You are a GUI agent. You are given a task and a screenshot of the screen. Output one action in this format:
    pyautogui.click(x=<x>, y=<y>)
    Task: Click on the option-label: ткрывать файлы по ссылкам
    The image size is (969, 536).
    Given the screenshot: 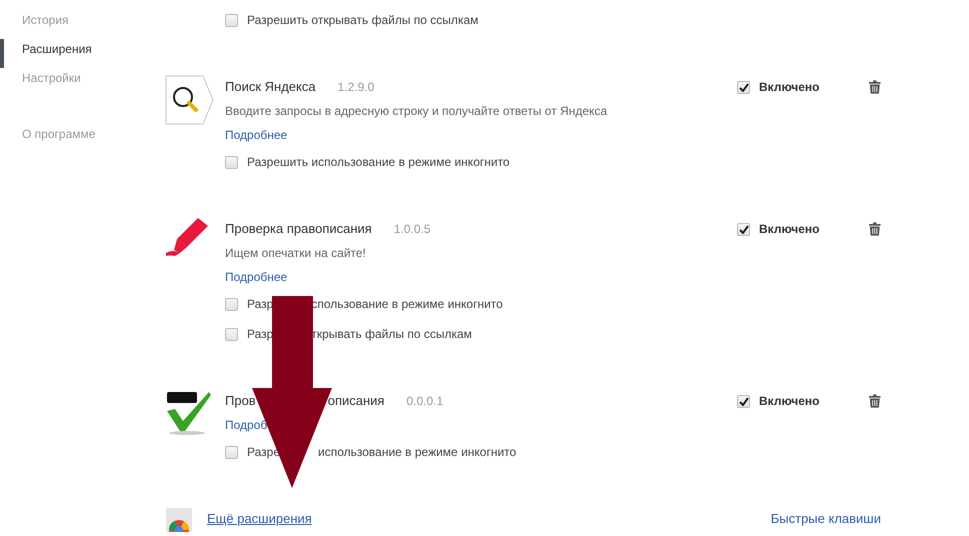 What is the action you would take?
    pyautogui.click(x=391, y=333)
    